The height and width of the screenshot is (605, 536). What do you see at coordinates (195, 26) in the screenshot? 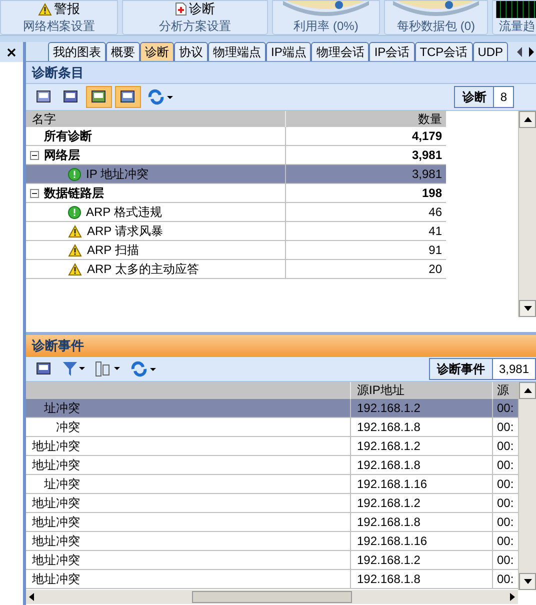
I see `ribbon-group-label: 分析方案设置` at bounding box center [195, 26].